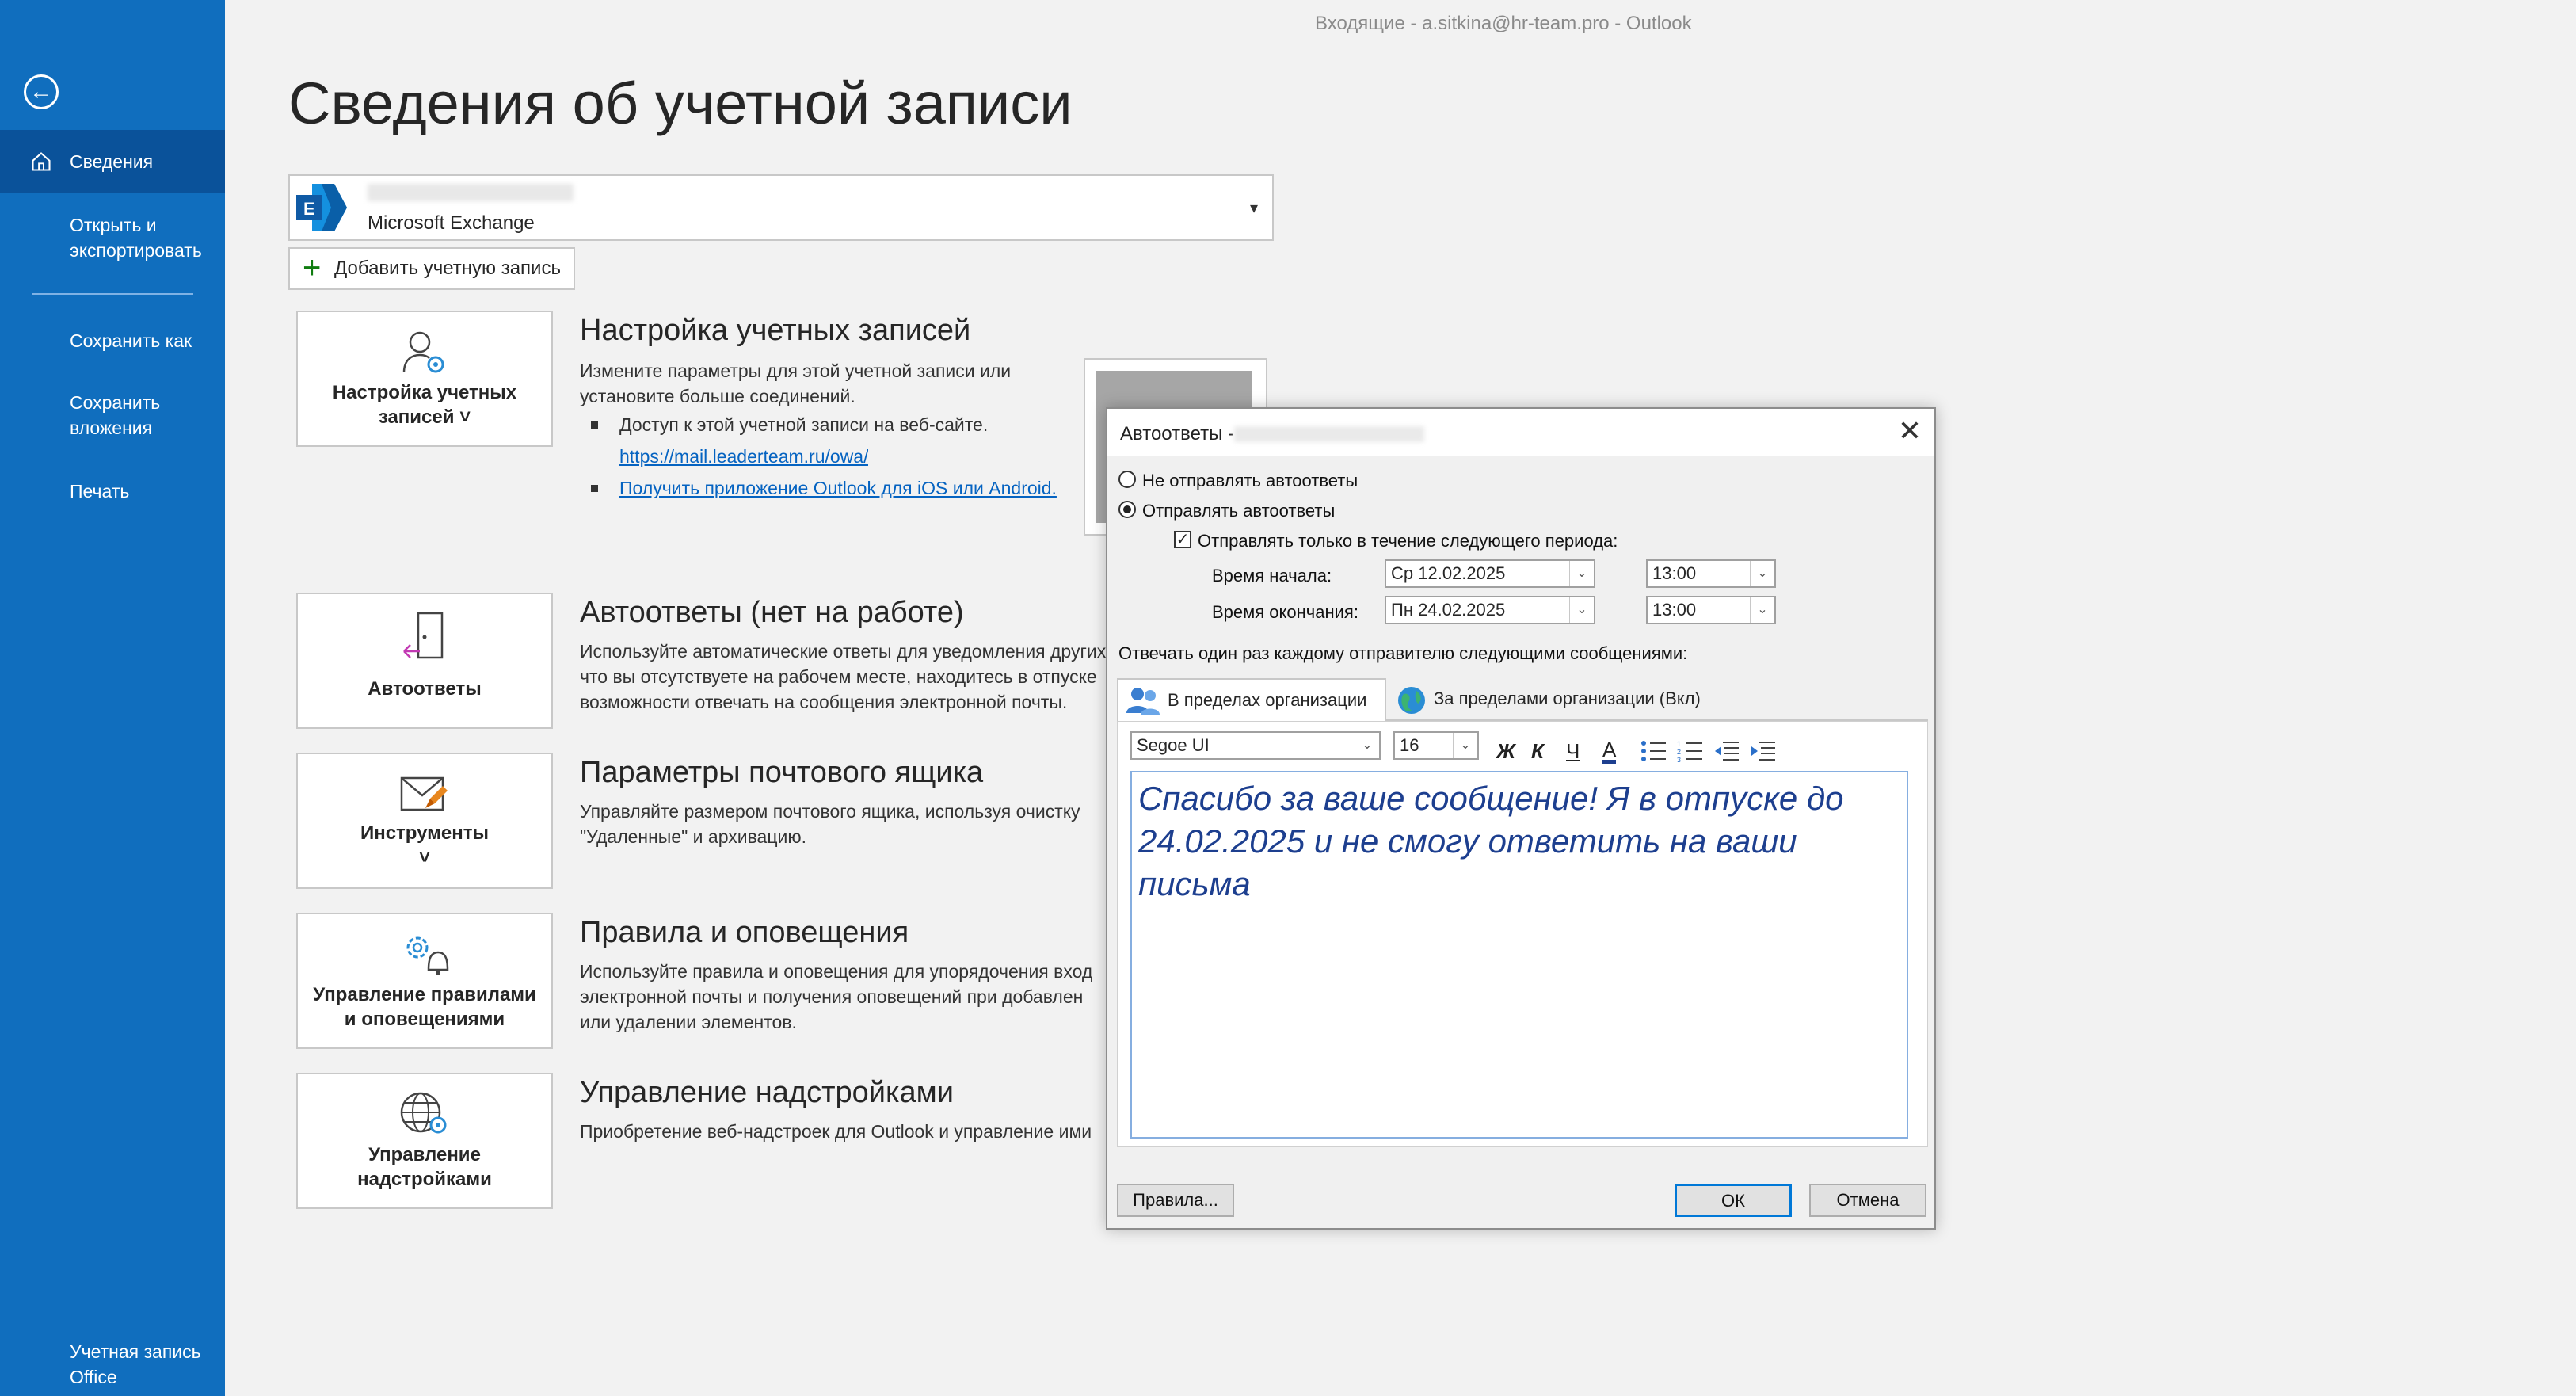 The width and height of the screenshot is (2576, 1396). I want to click on back-button: ←, so click(42, 91).